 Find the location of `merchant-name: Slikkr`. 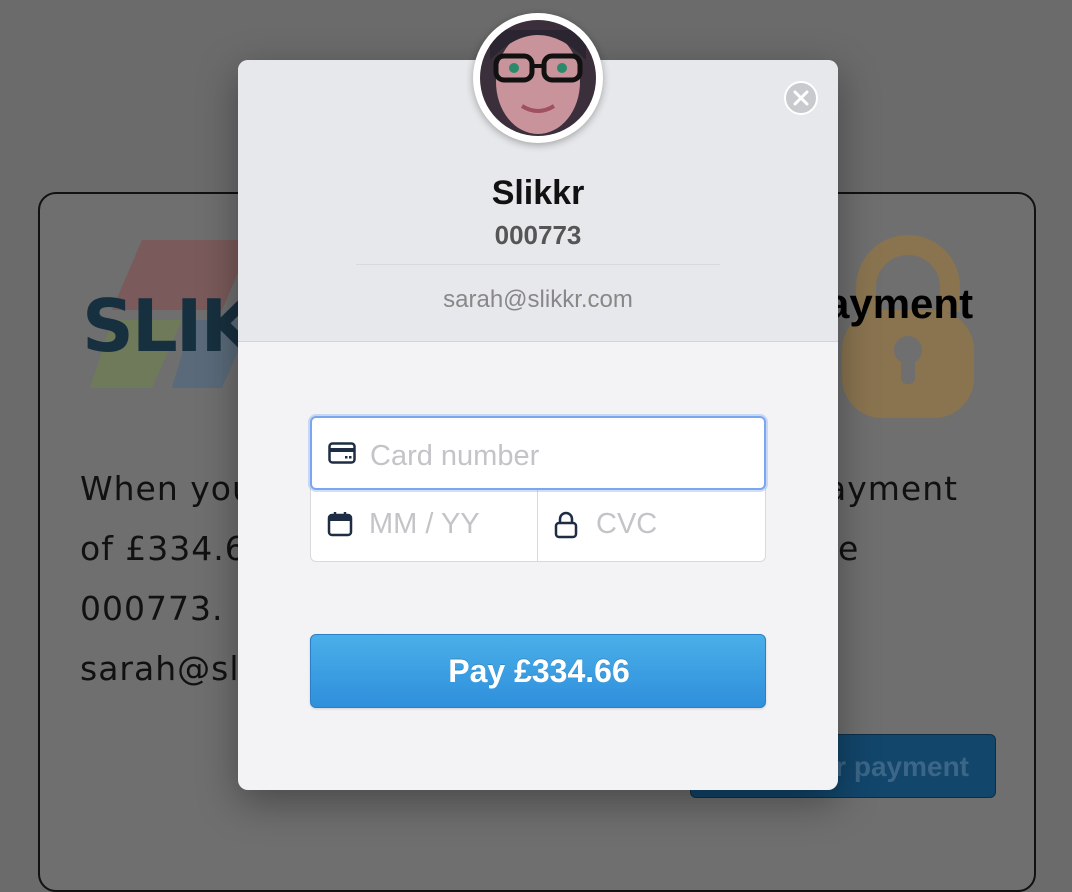

merchant-name: Slikkr is located at coordinates (538, 193).